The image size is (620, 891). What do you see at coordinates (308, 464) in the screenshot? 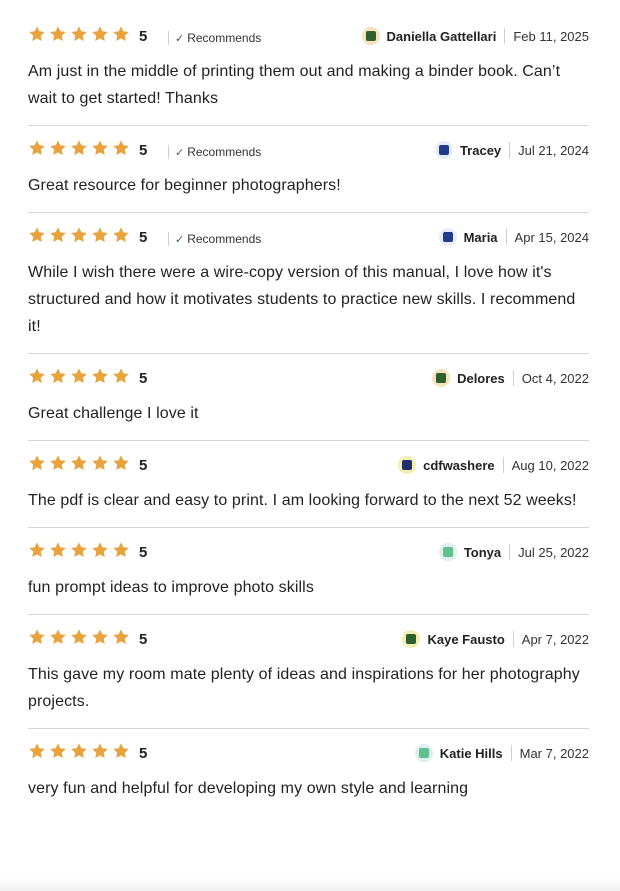
I see `review-header: 5 cdfwashere Aug 10, 2022` at bounding box center [308, 464].